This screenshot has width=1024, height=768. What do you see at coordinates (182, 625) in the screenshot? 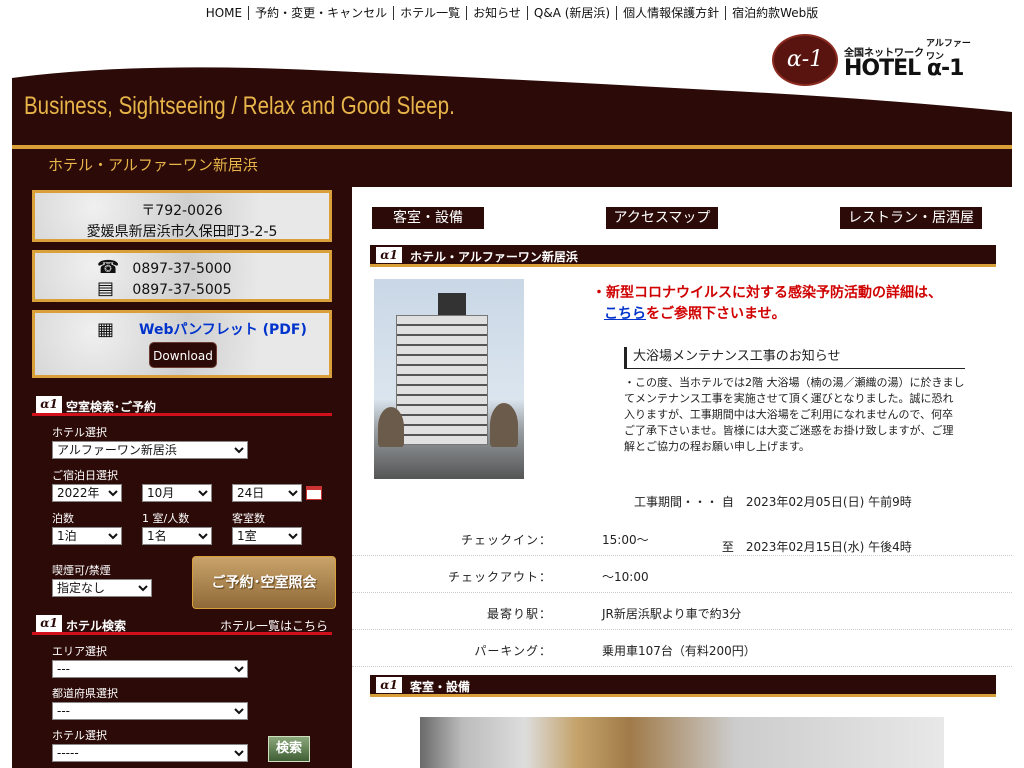
I see `search-header: α1 ホテル検索 ホテル一覧はこちら` at bounding box center [182, 625].